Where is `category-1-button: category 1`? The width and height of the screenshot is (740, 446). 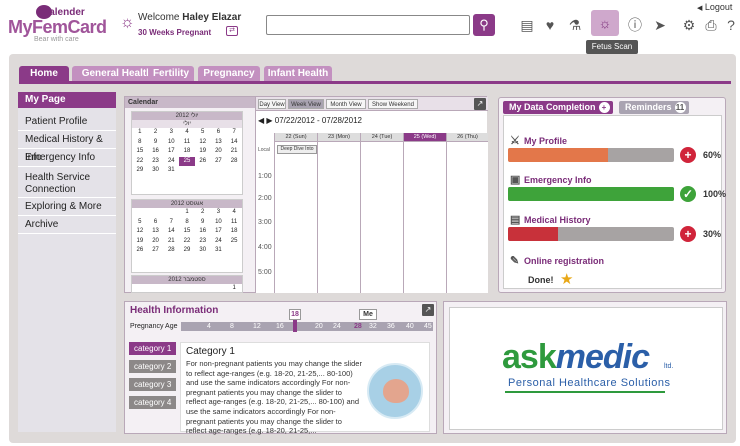
category-1-button: category 1 is located at coordinates (152, 348).